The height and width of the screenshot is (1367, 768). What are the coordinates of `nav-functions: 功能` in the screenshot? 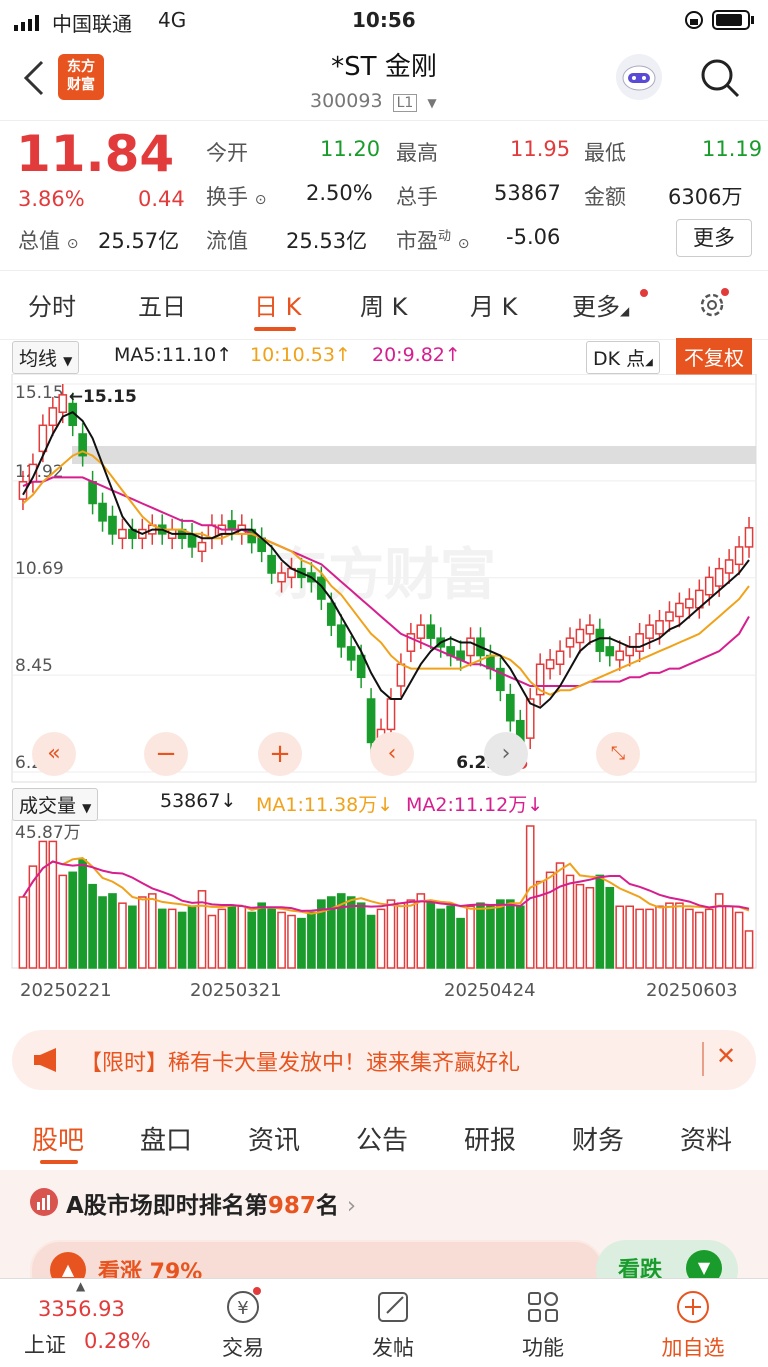 It's located at (543, 1324).